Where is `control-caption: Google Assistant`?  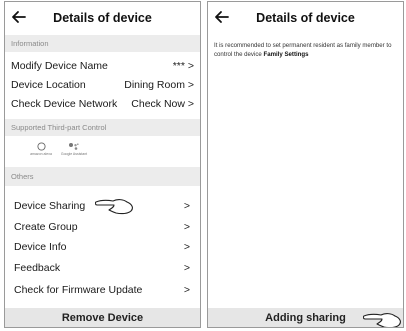
control-caption: Google Assistant is located at coordinates (74, 154).